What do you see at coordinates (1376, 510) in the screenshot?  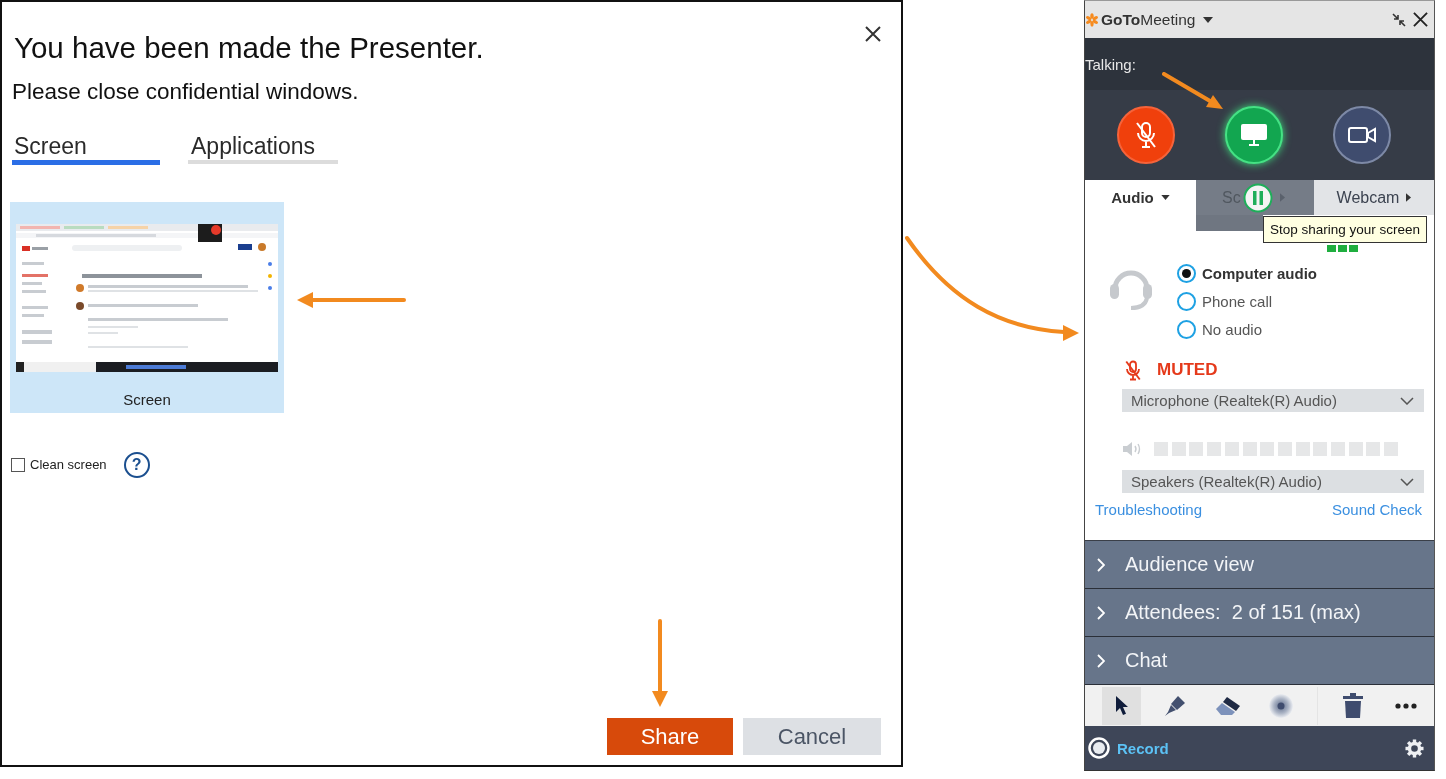 I see `sound-check-link: Sound Check` at bounding box center [1376, 510].